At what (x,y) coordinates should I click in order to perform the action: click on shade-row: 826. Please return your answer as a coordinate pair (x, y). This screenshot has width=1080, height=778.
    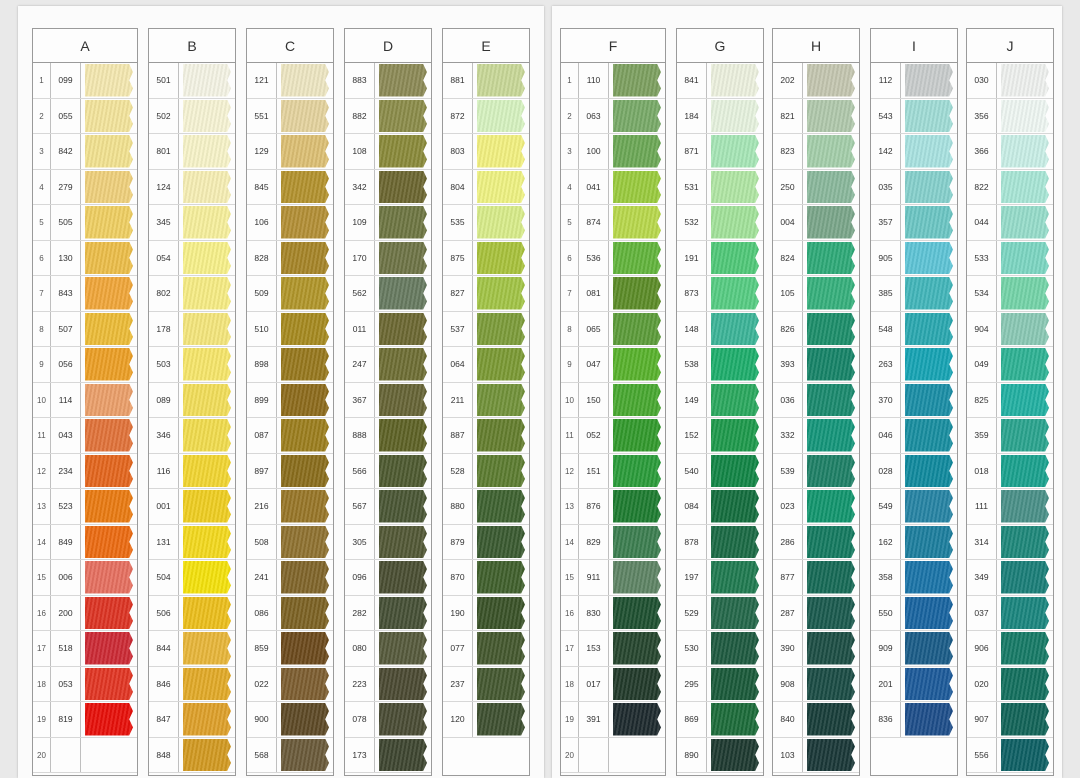
    Looking at the image, I should click on (816, 329).